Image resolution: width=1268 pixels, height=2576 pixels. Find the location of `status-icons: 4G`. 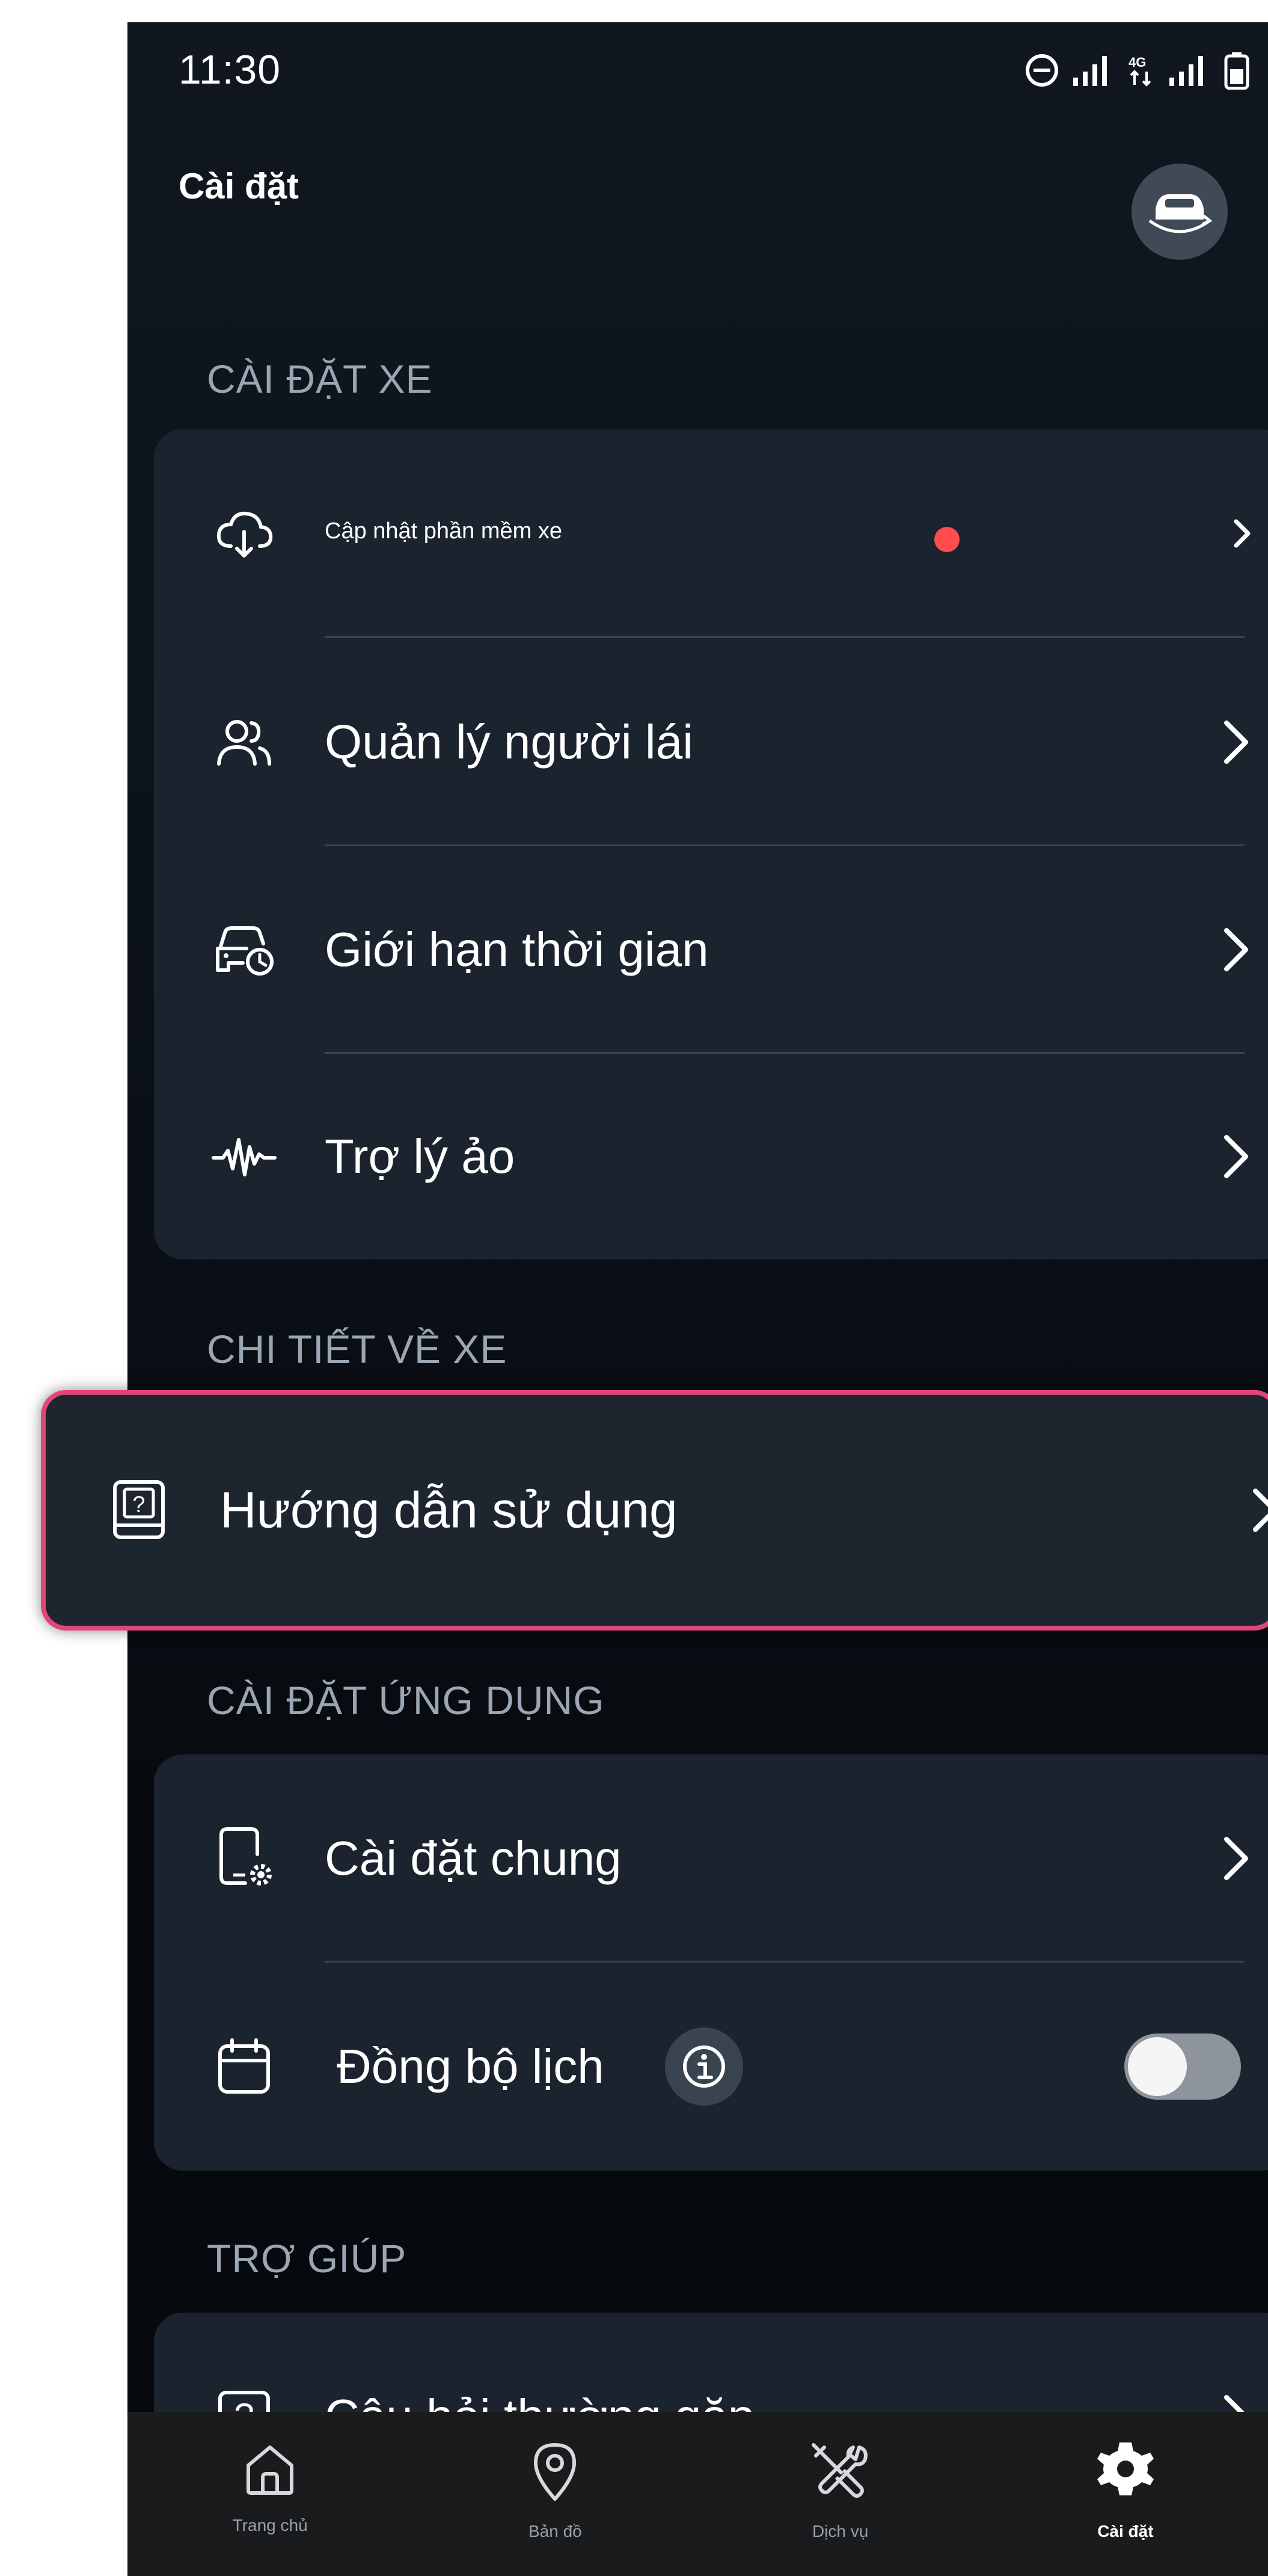

status-icons: 4G is located at coordinates (1138, 70).